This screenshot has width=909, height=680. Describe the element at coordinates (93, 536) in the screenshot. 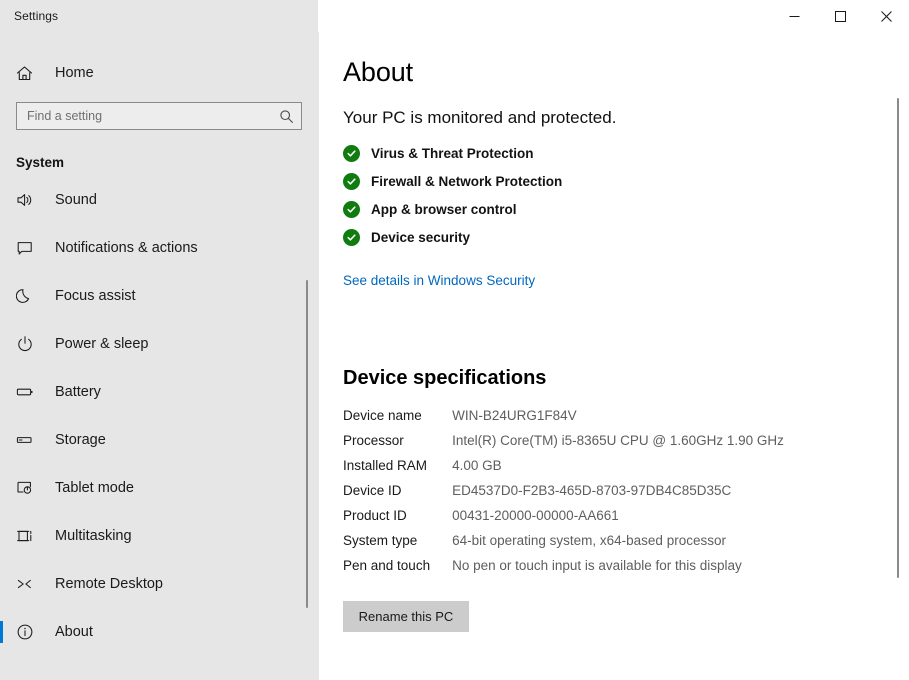

I see `sidebar-item-label: Multitasking` at that location.